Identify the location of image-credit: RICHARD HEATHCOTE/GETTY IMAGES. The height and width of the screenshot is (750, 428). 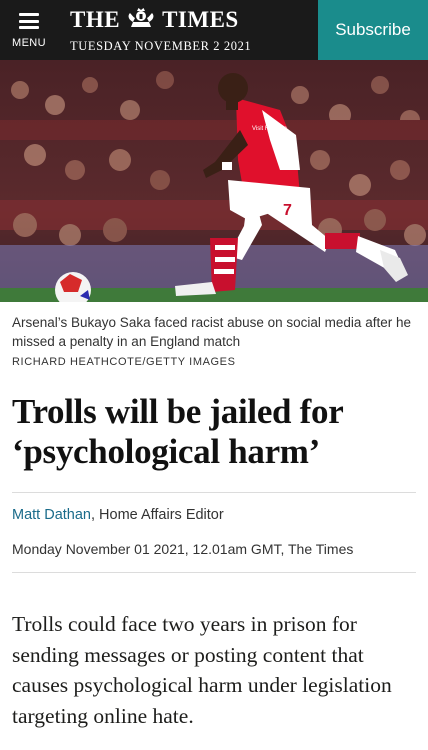
(124, 362).